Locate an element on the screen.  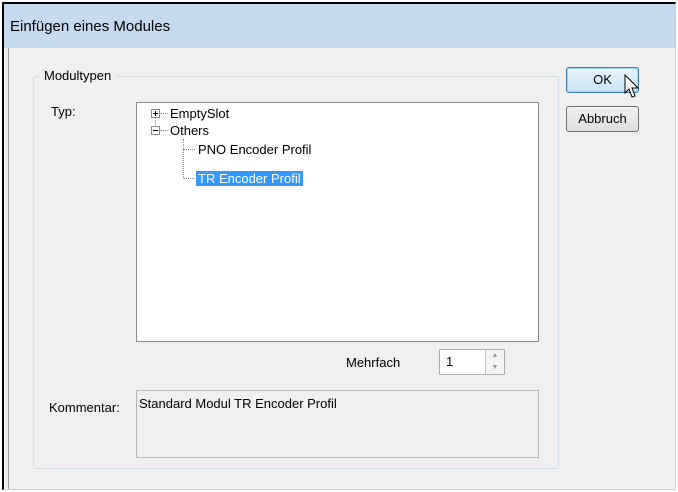
type-label: Typ: is located at coordinates (63, 111).